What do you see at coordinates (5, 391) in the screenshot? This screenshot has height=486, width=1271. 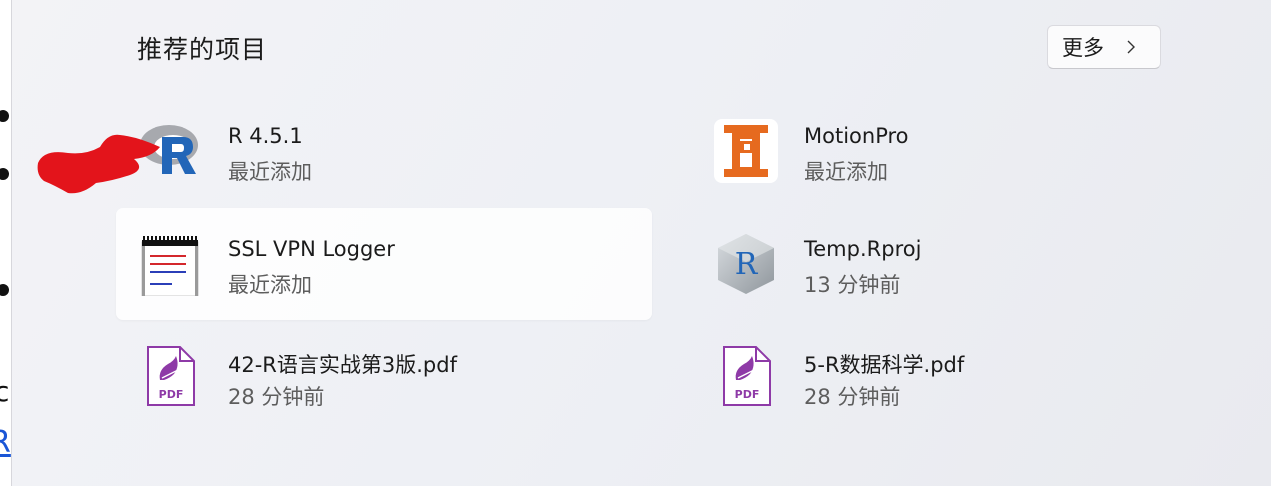 I see `background-text-fragment: c` at bounding box center [5, 391].